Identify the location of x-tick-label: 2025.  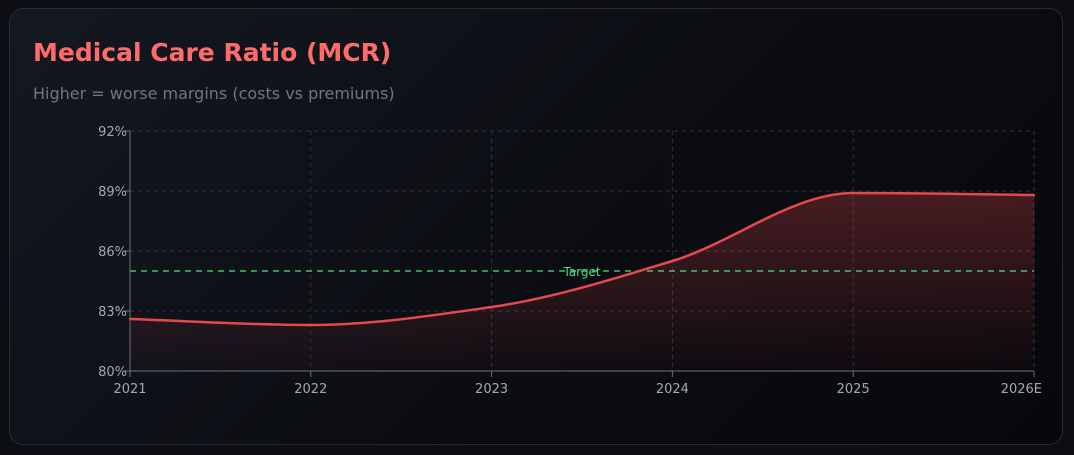
(853, 389).